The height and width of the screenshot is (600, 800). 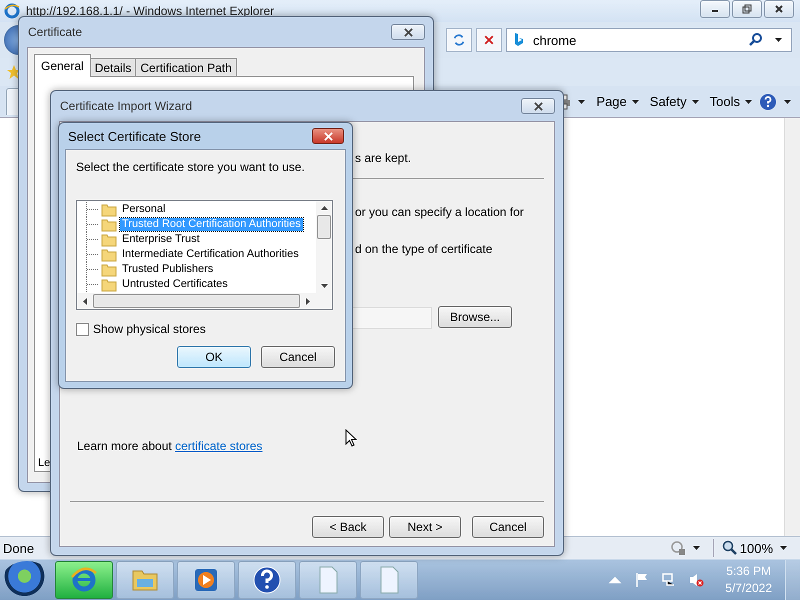 I want to click on tree-item: Untrusted Certificates, so click(x=175, y=284).